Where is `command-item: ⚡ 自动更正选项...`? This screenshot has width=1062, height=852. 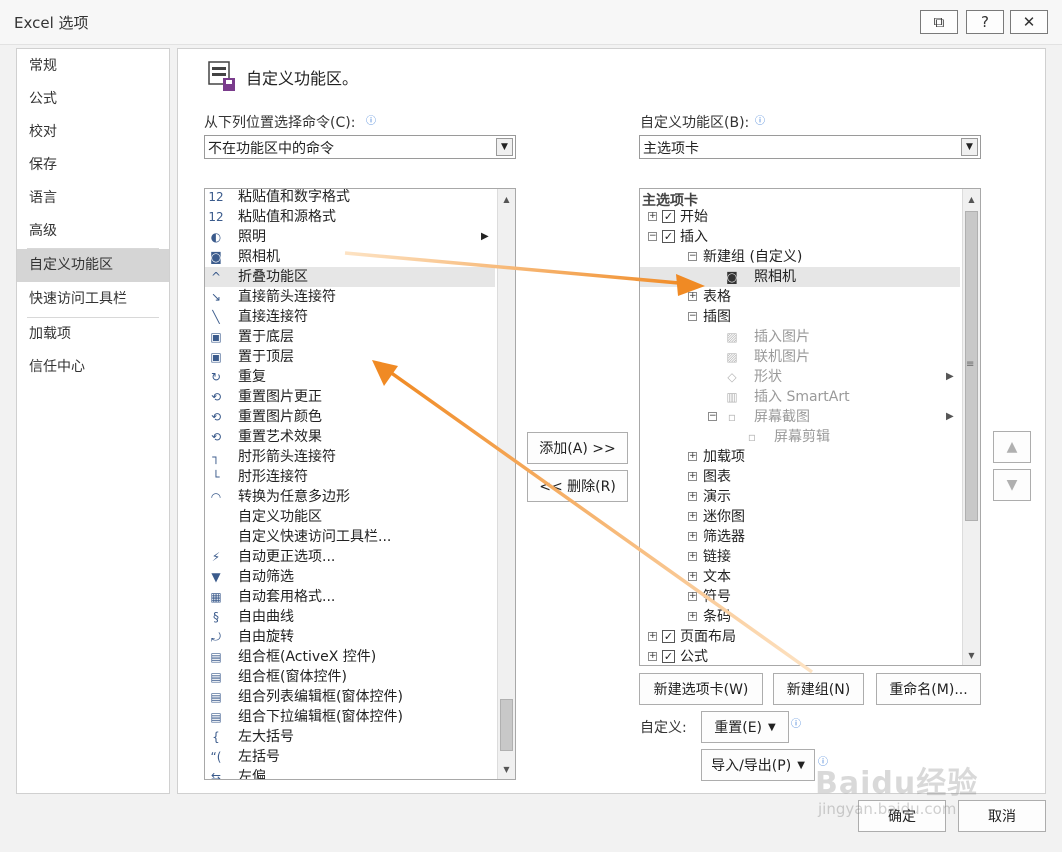
command-item: ⚡ 自动更正选项... is located at coordinates (350, 557).